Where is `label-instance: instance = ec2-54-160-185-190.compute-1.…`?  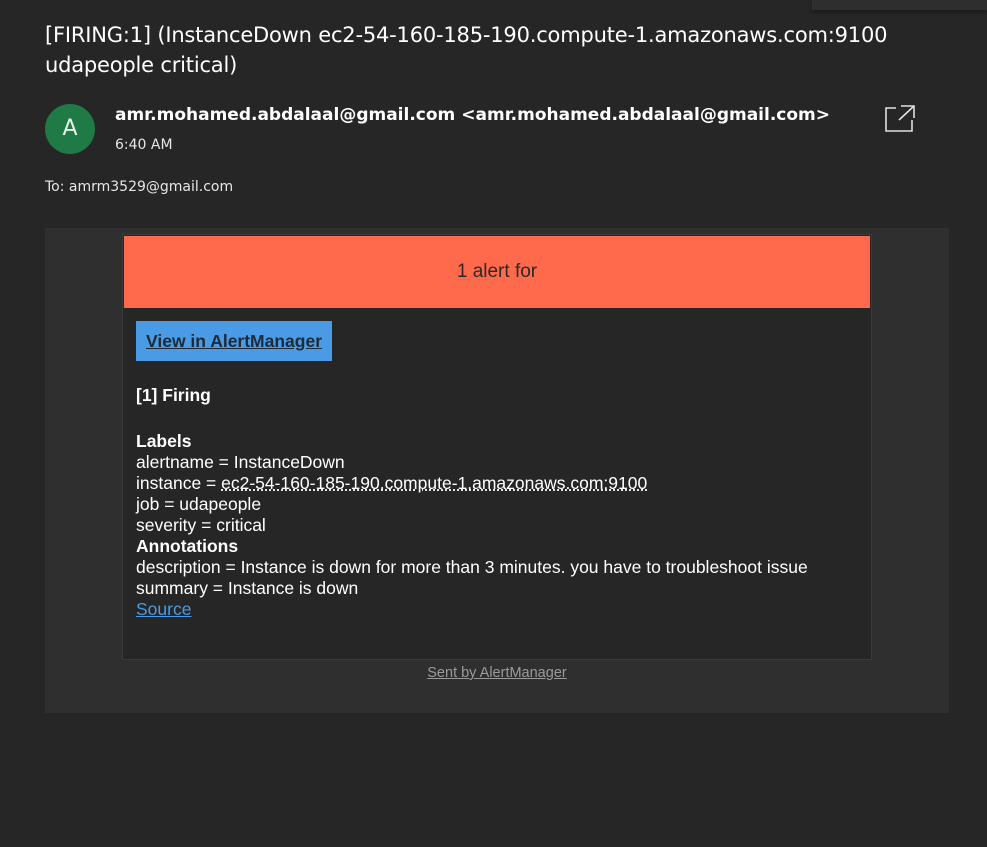 label-instance: instance = ec2-54-160-185-190.compute-1.… is located at coordinates (496, 483).